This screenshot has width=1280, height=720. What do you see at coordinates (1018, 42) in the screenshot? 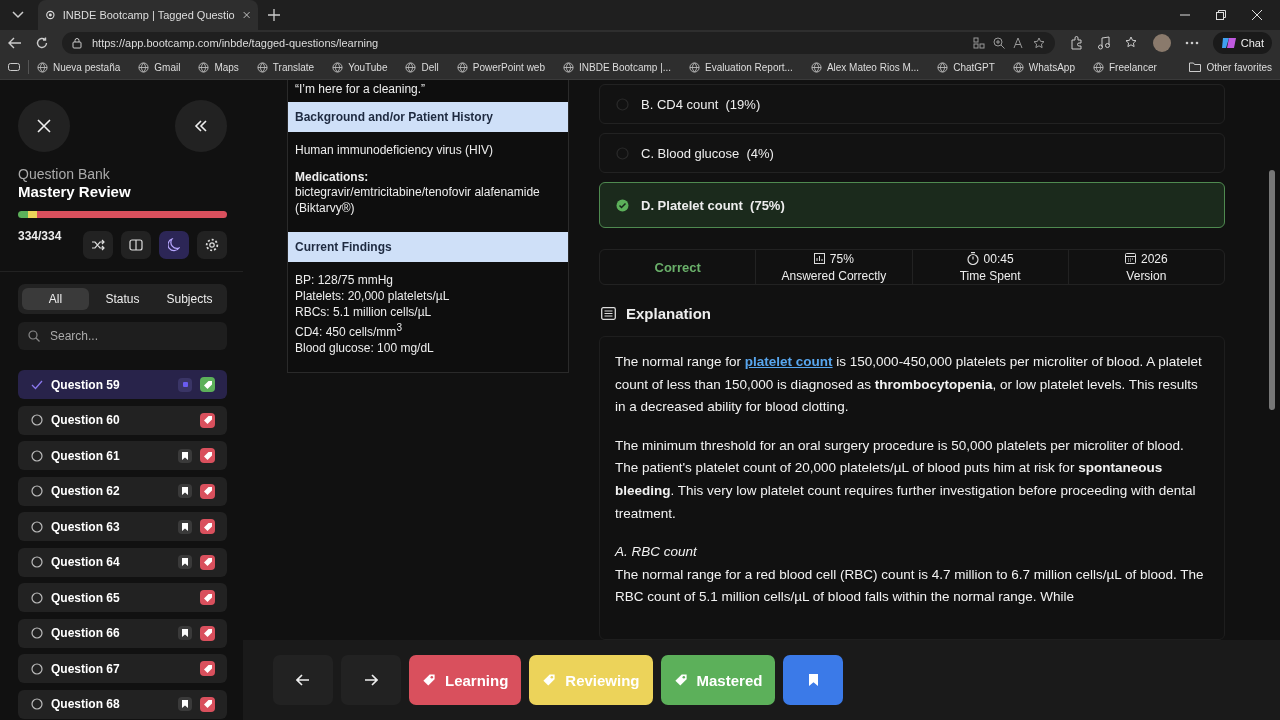
I see `read-aloud-icon` at bounding box center [1018, 42].